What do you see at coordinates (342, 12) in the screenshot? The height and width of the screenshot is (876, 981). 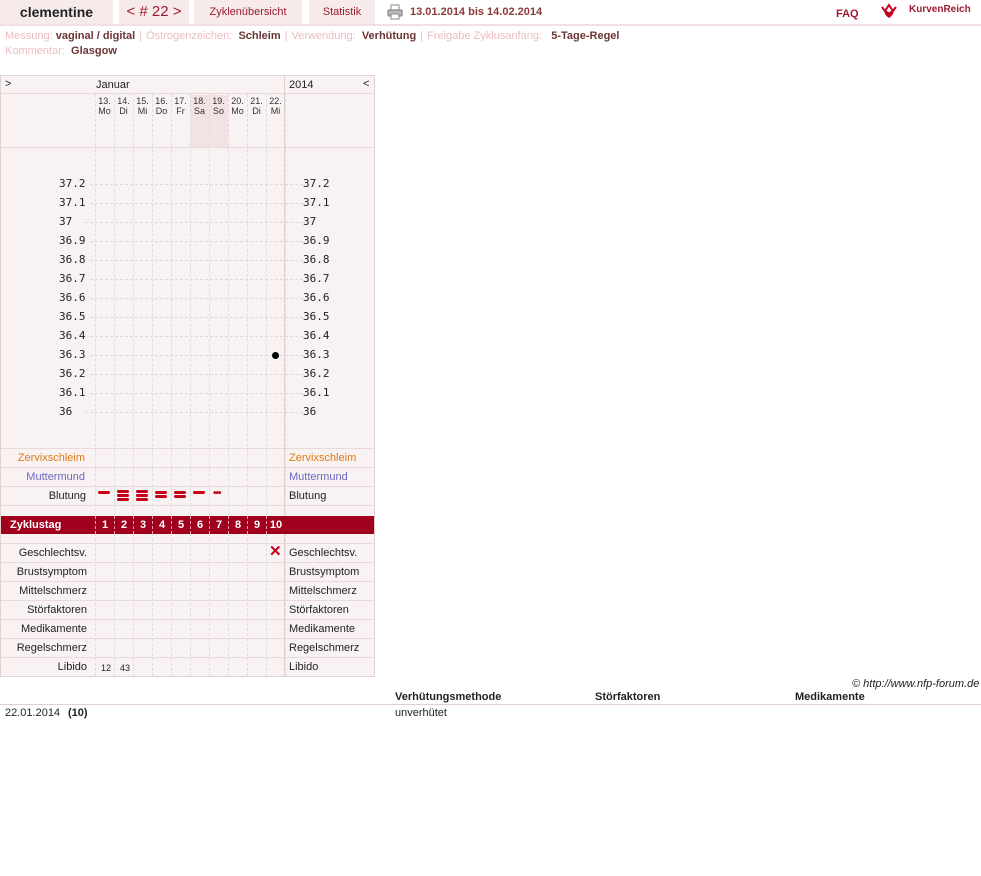 I see `tab-statistics: Statistik` at bounding box center [342, 12].